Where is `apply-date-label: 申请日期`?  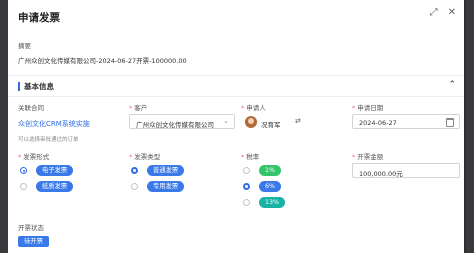 apply-date-label: 申请日期 is located at coordinates (367, 107).